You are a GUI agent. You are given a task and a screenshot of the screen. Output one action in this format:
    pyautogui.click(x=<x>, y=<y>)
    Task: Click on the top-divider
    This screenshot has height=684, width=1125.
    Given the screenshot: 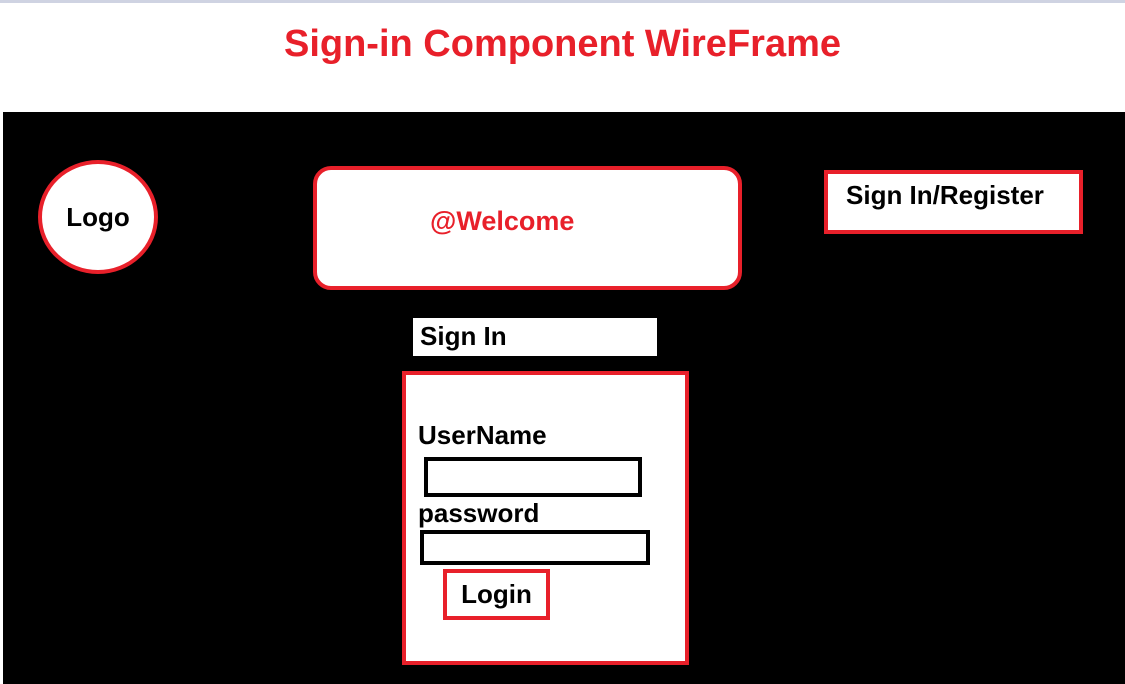 What is the action you would take?
    pyautogui.click(x=562, y=1)
    